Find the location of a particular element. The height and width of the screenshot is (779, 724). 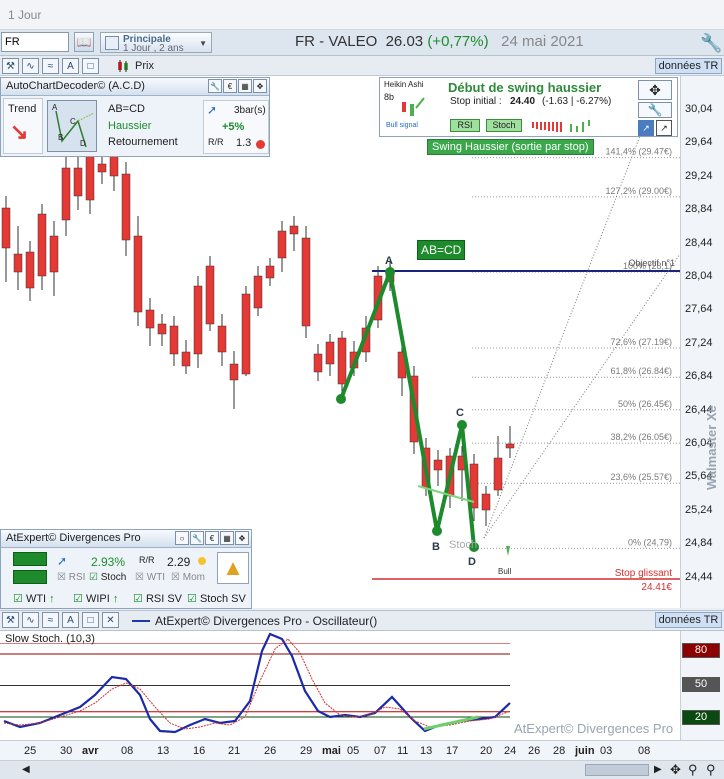

layout-period: 1 Jour , 2 ans is located at coordinates (153, 48).